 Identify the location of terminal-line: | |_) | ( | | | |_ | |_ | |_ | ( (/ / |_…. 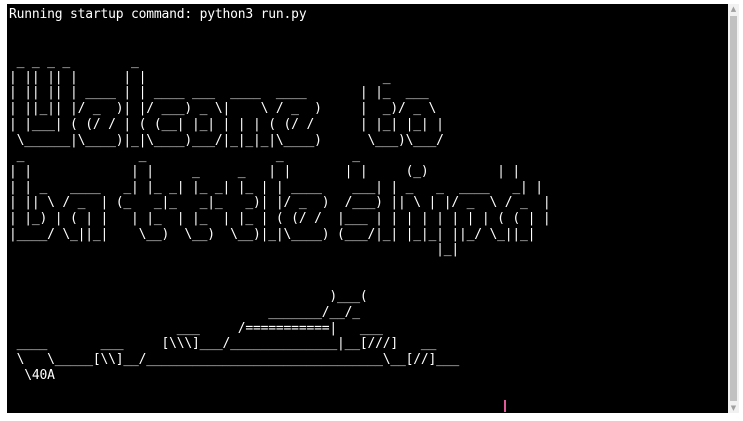
(280, 218).